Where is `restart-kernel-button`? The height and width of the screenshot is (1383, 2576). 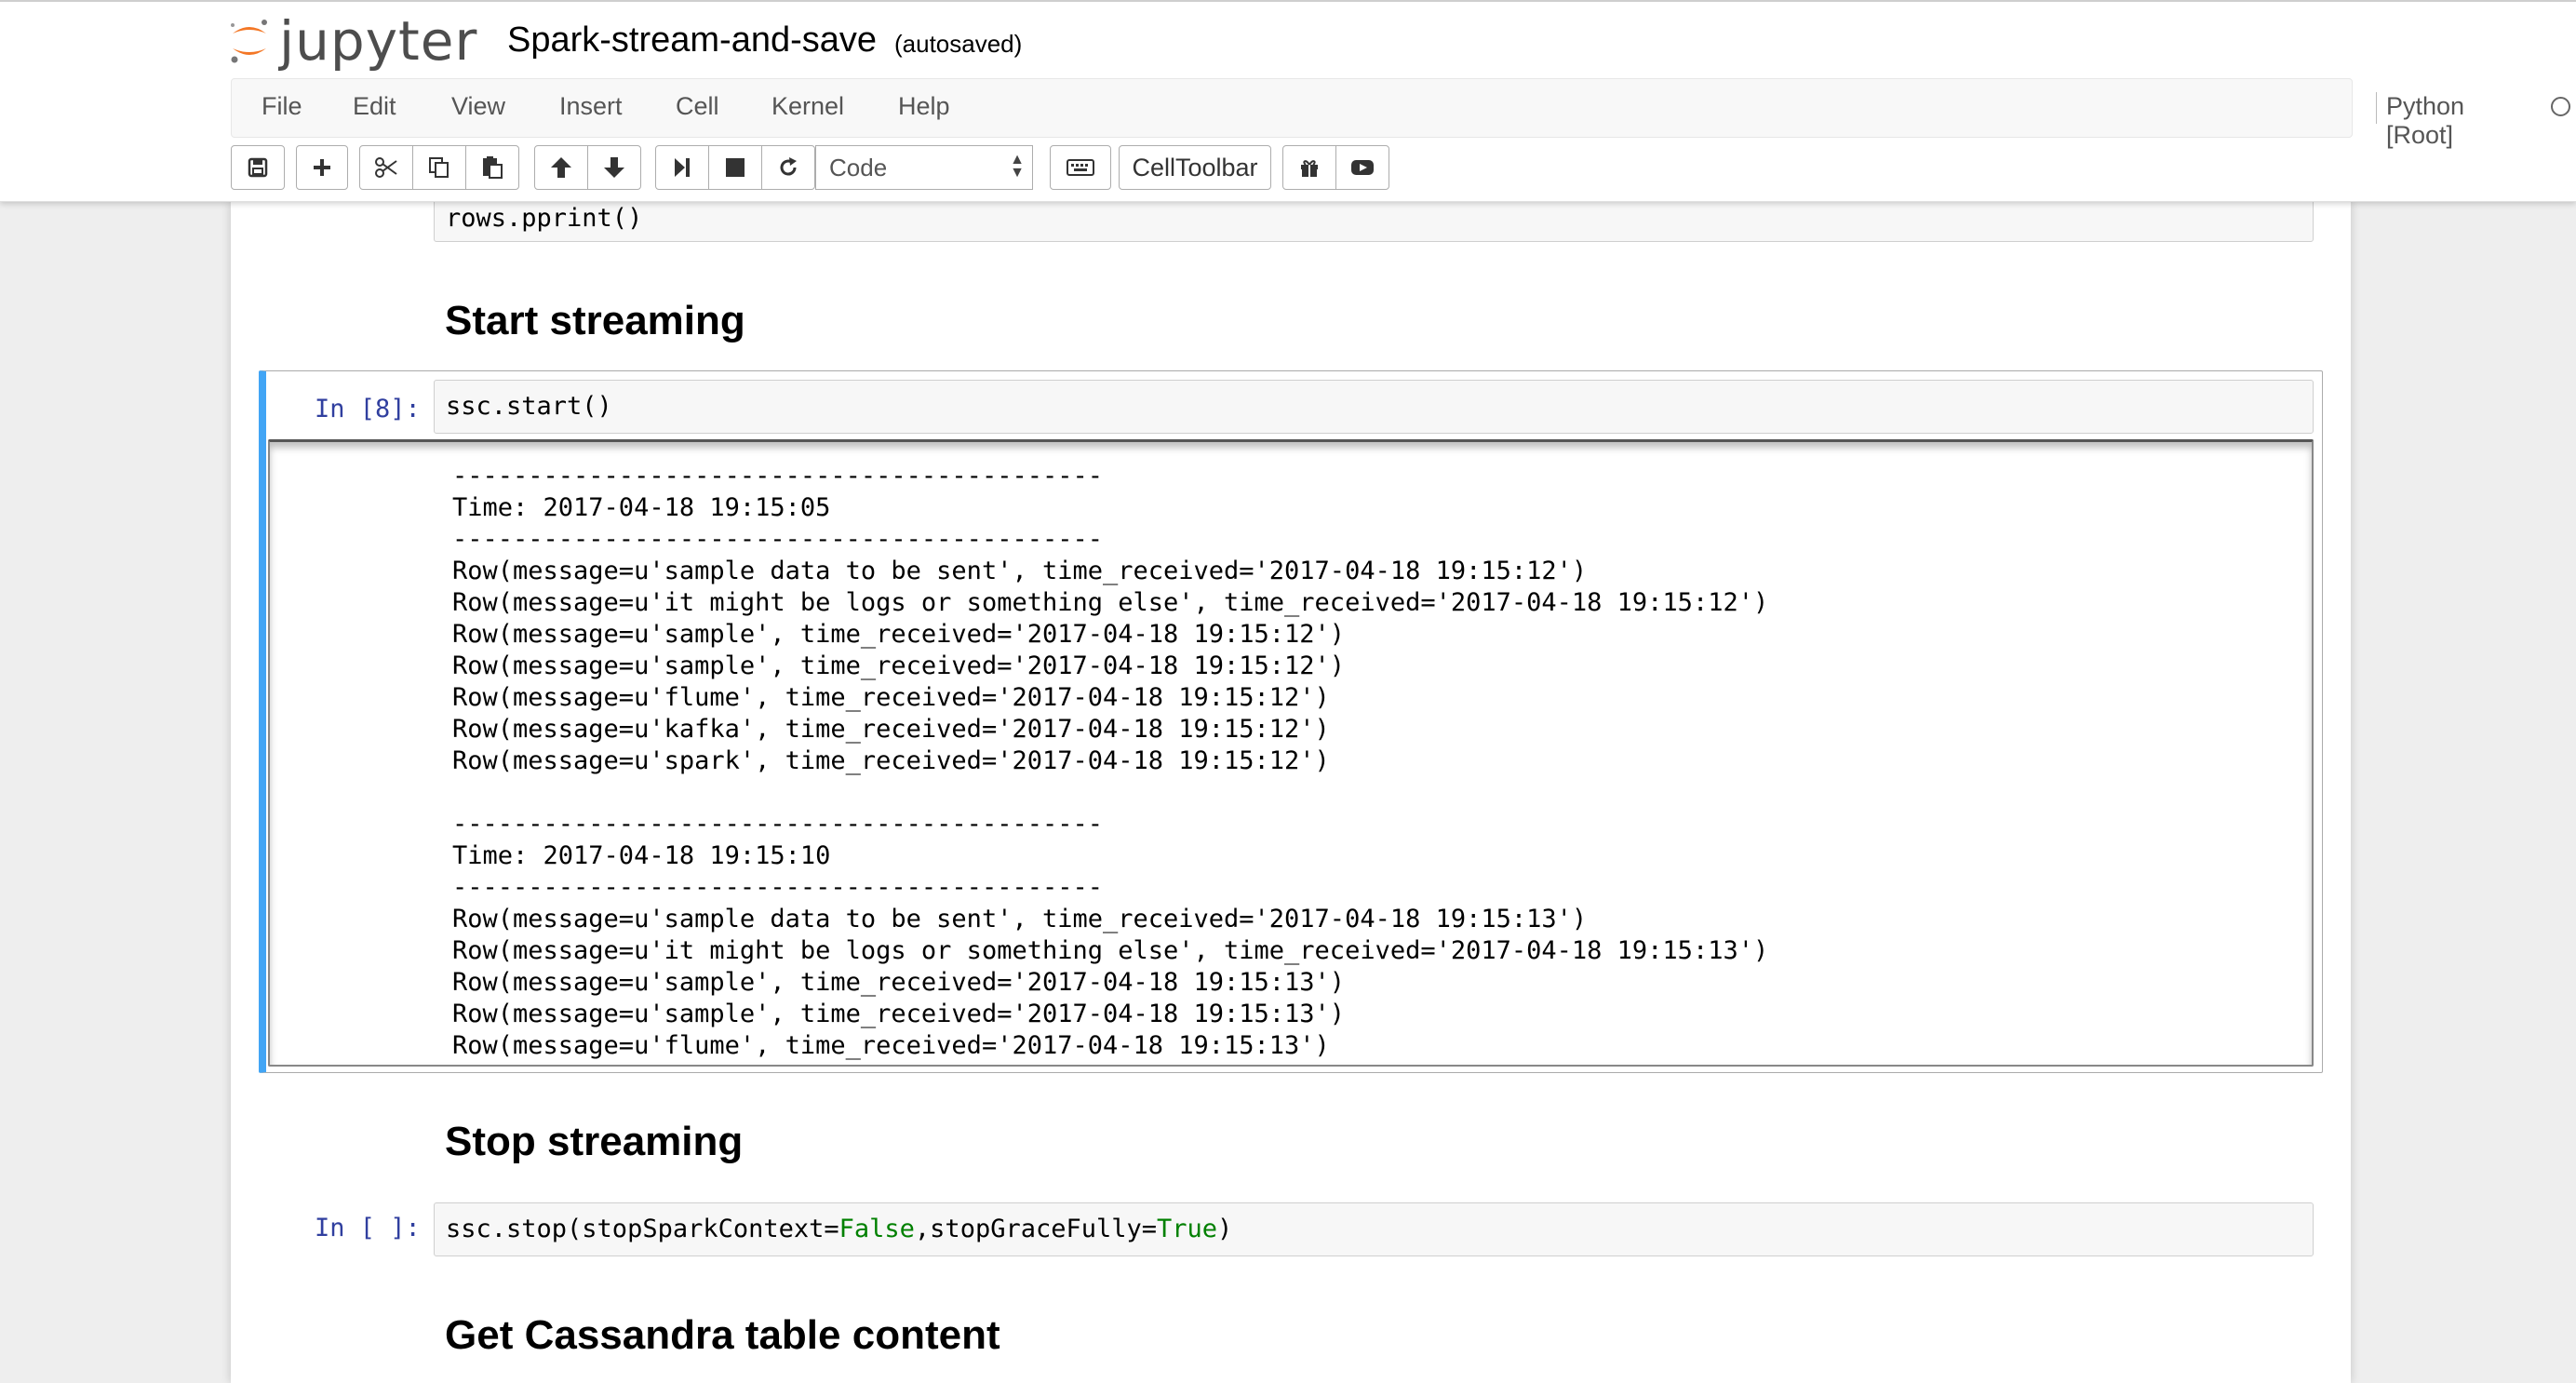
restart-kernel-button is located at coordinates (788, 167).